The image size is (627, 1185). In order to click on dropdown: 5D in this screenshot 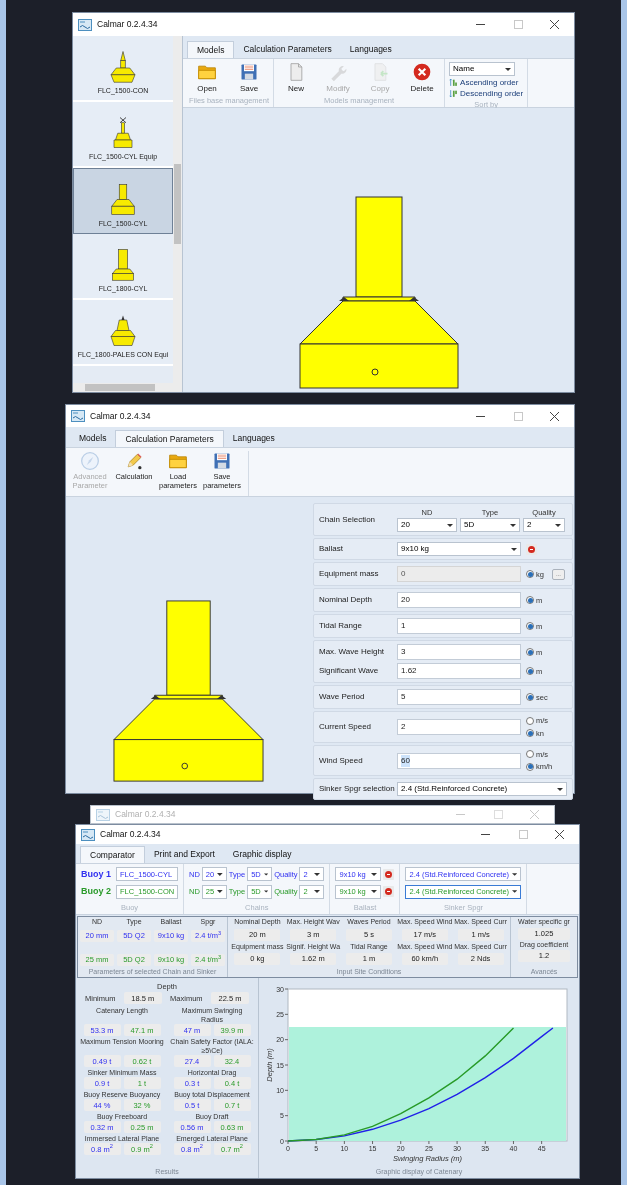, I will do `click(490, 525)`.